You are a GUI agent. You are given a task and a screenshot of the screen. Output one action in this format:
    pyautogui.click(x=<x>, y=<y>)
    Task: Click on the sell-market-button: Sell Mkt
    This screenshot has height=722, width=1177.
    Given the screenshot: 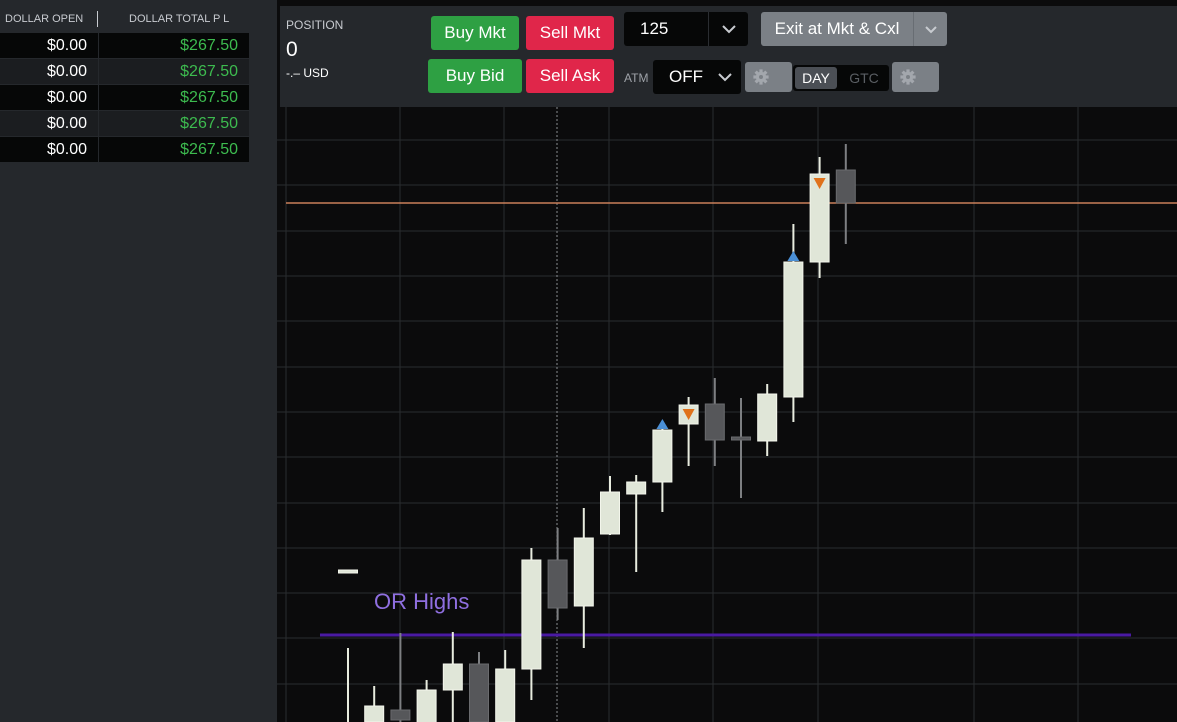 What is the action you would take?
    pyautogui.click(x=570, y=33)
    